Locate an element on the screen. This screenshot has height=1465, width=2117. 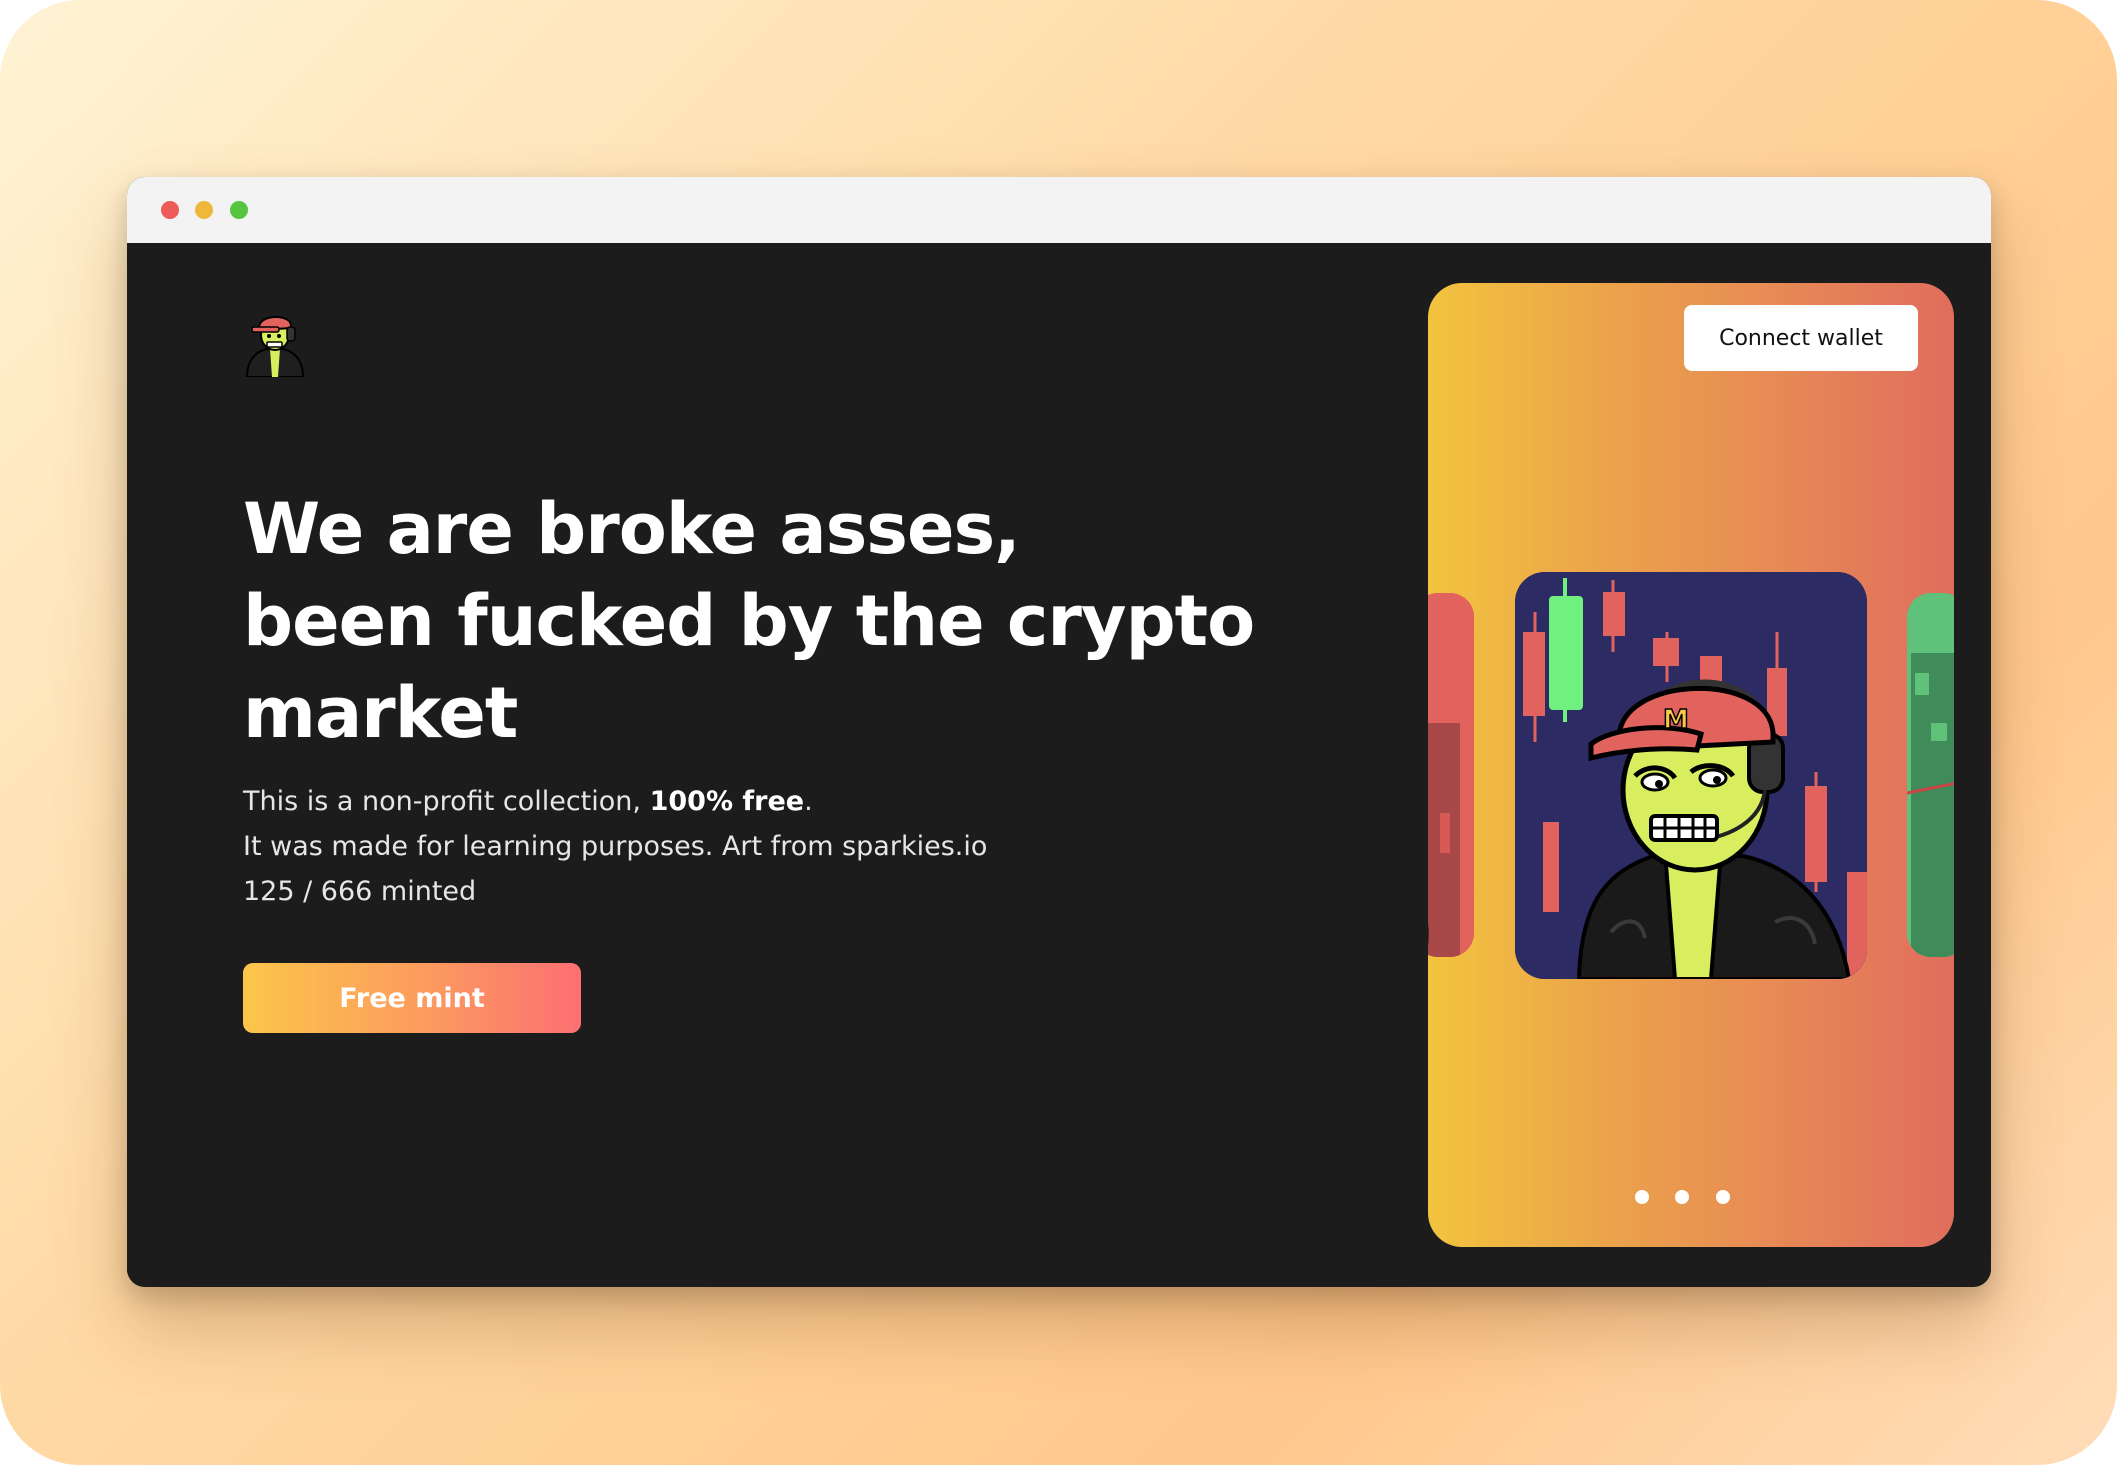
maximize-window-dot is located at coordinates (239, 210).